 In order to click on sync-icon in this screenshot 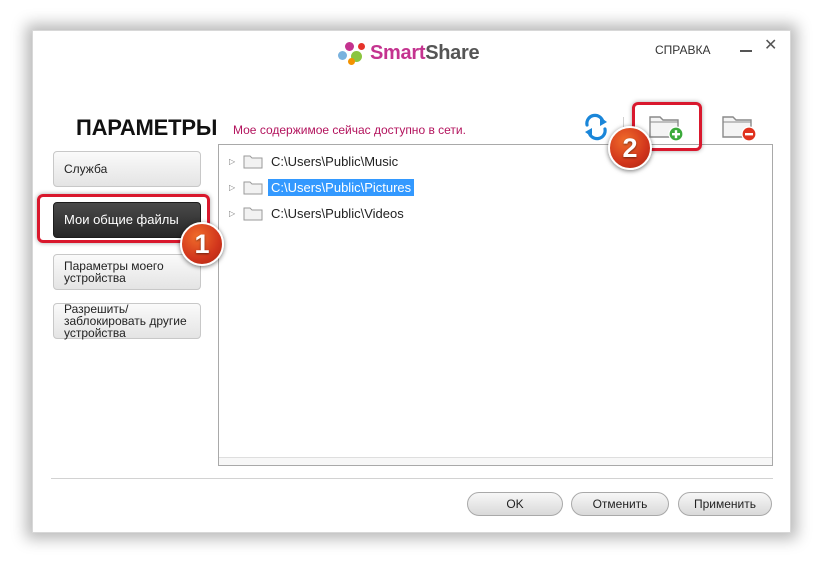, I will do `click(596, 127)`.